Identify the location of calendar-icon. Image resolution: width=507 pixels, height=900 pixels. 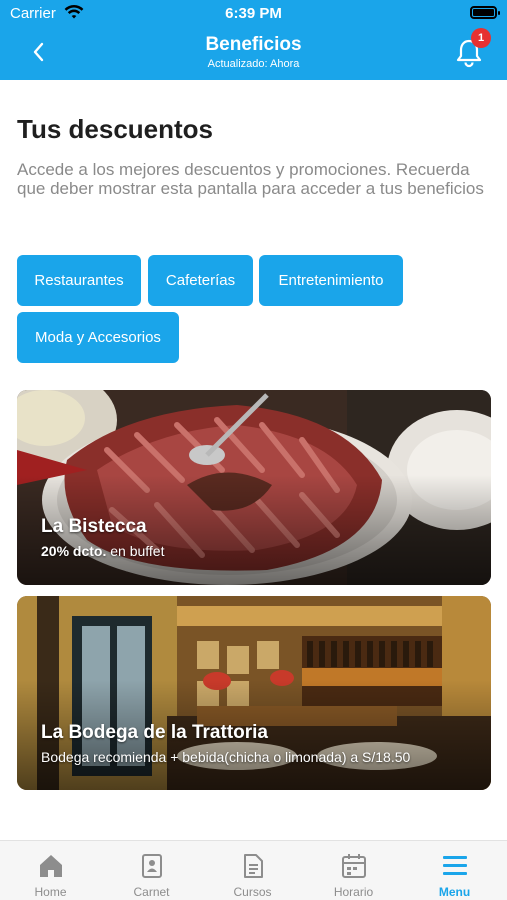
(353, 866).